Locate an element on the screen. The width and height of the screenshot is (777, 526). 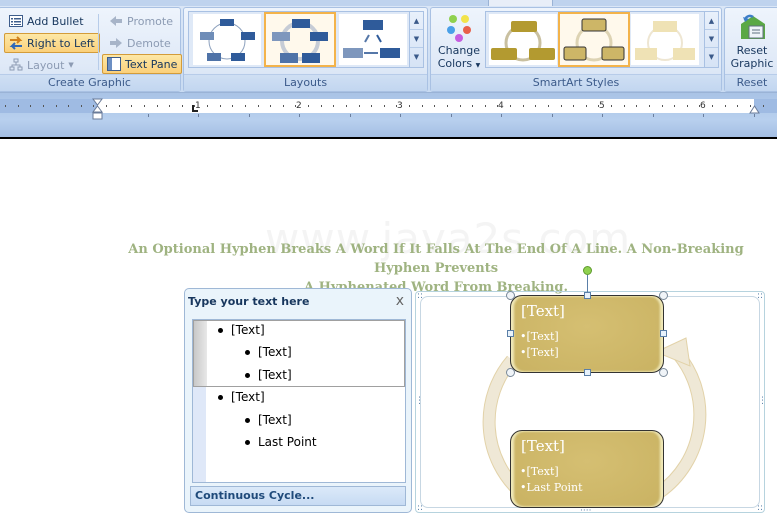
frame-handle-w: ⋮ is located at coordinates (419, 401).